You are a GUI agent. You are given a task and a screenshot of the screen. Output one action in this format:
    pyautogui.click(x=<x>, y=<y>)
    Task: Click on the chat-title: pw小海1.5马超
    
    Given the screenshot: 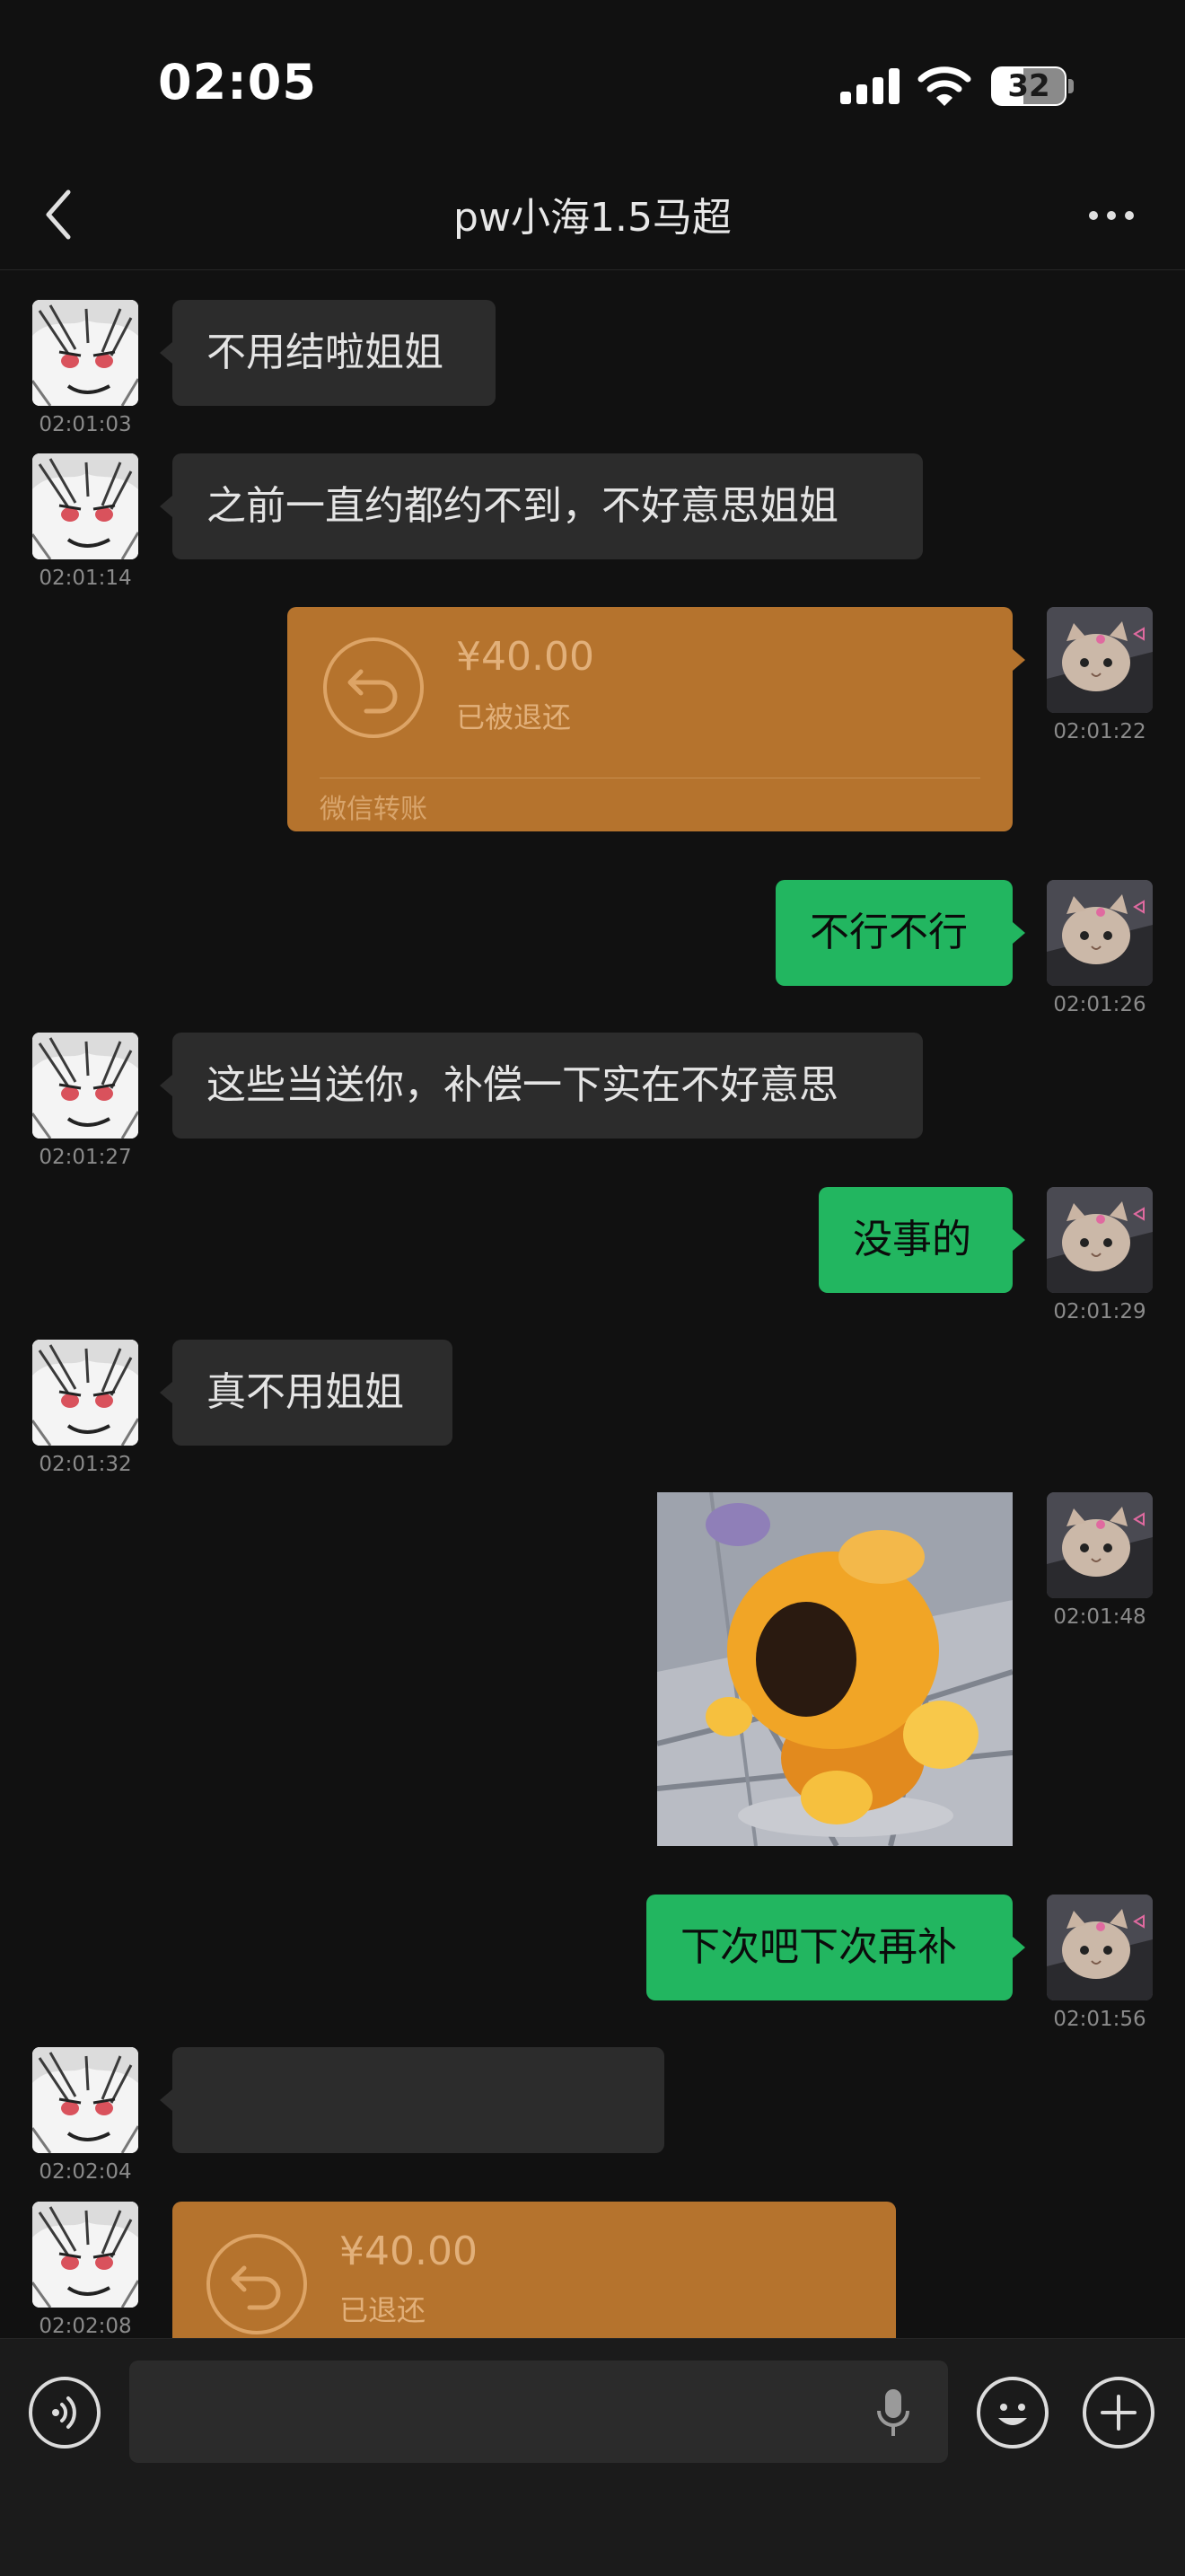 What is the action you would take?
    pyautogui.click(x=592, y=218)
    